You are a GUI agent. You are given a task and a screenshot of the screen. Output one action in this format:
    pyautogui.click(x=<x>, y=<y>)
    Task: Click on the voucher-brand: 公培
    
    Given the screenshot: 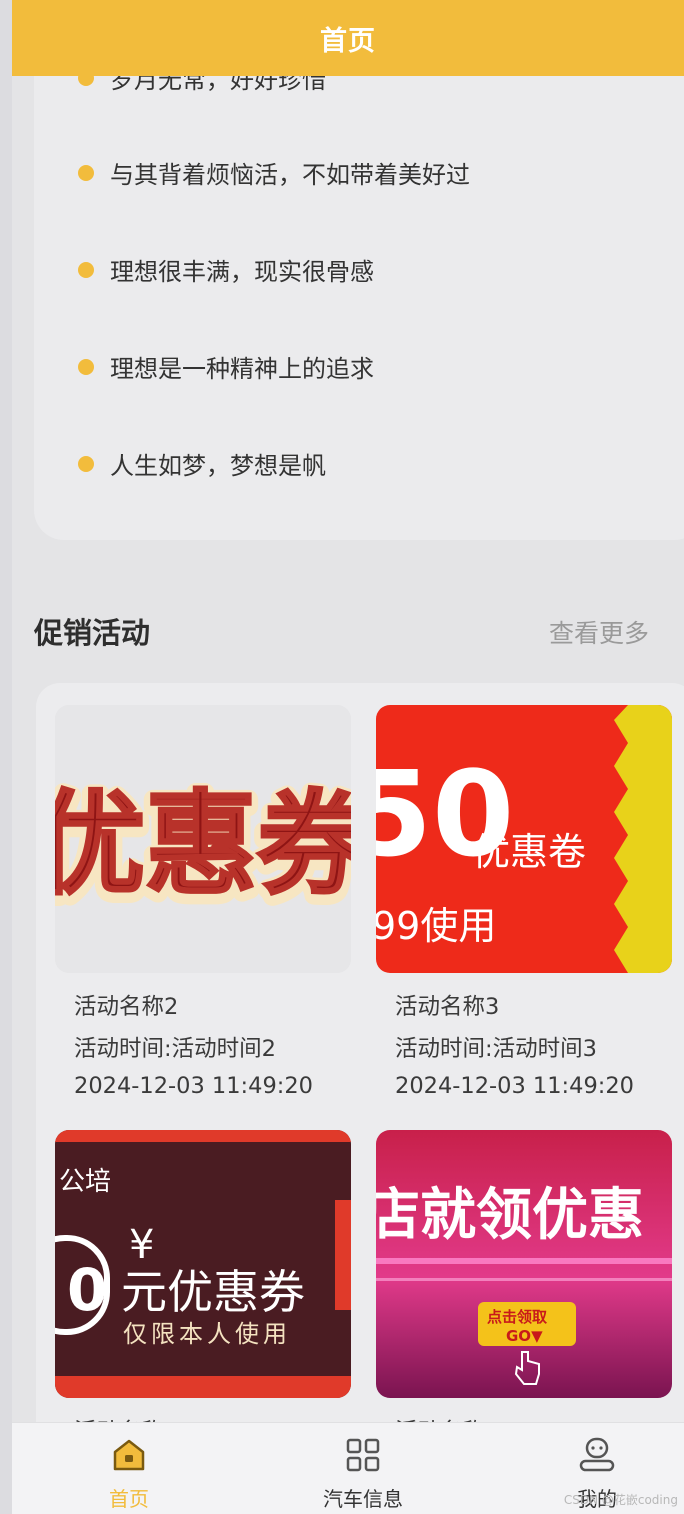 What is the action you would take?
    pyautogui.click(x=85, y=1182)
    